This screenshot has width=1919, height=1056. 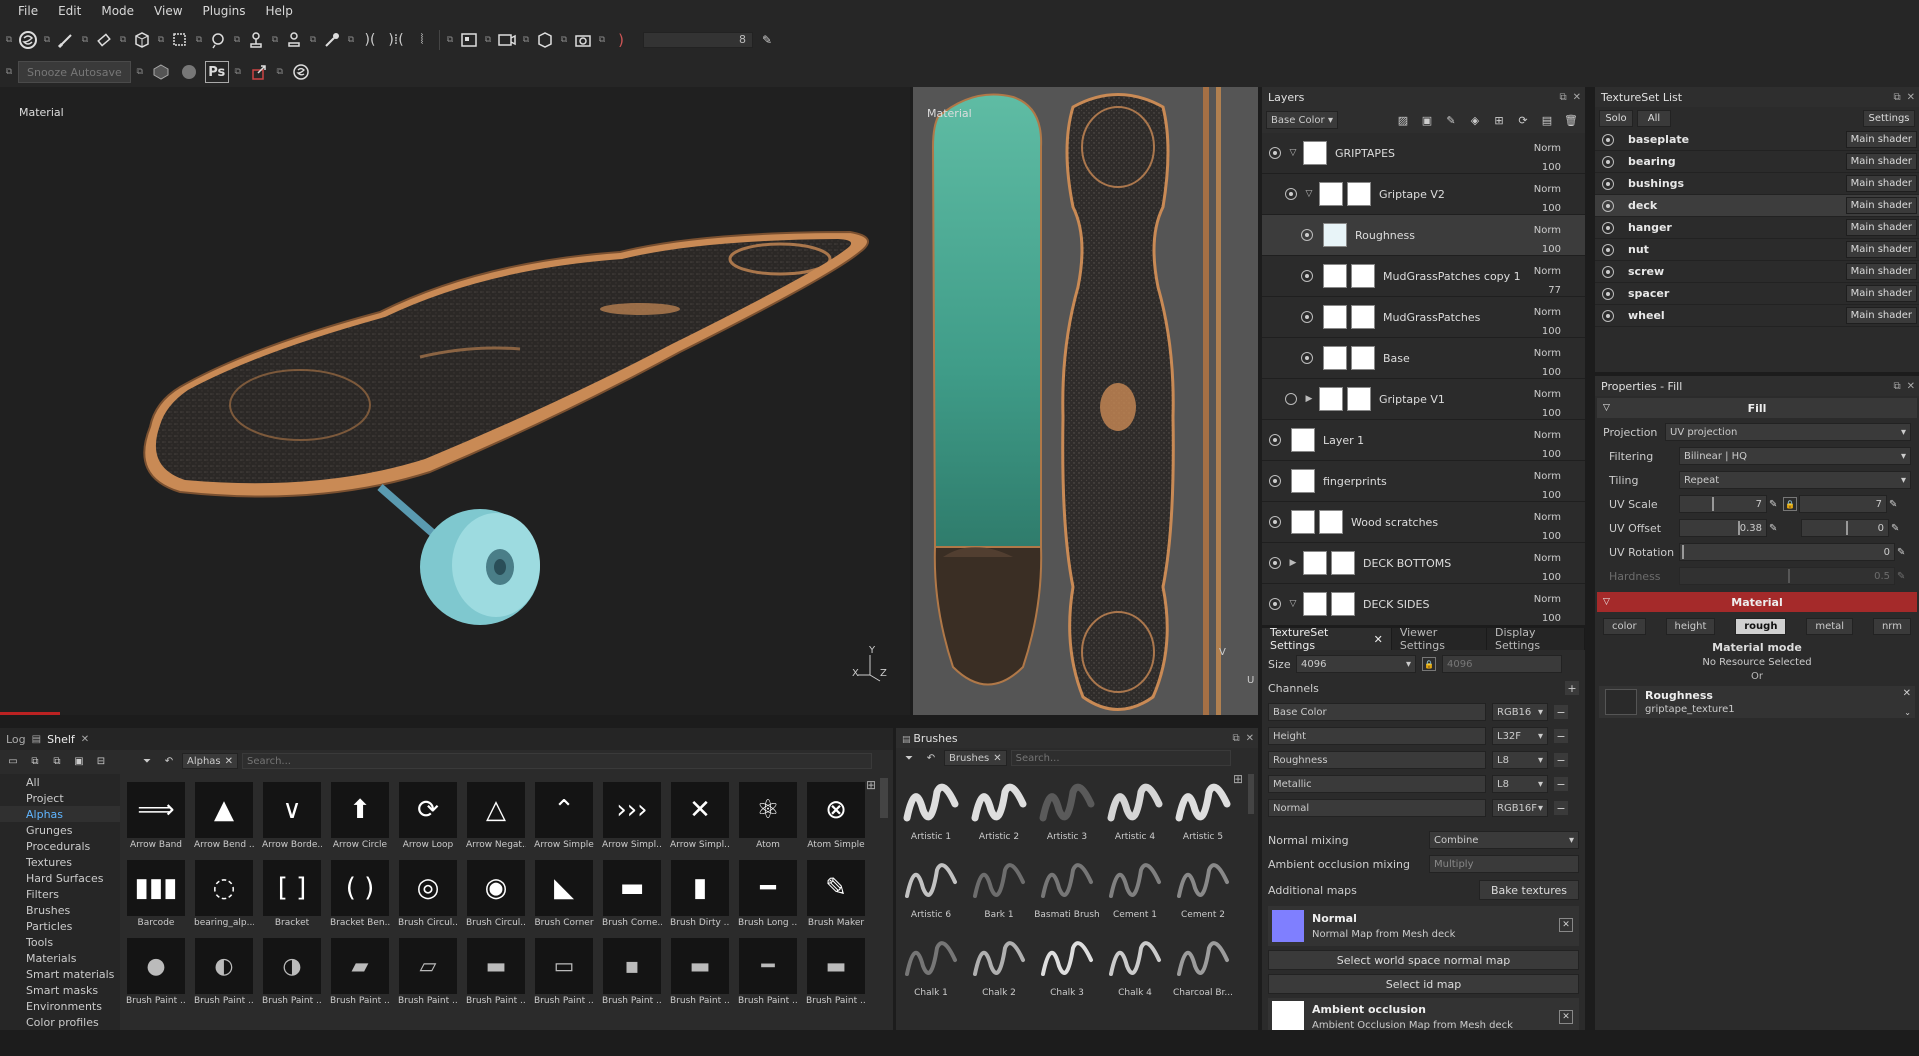 I want to click on channel-chip-rough: rough, so click(x=1761, y=626).